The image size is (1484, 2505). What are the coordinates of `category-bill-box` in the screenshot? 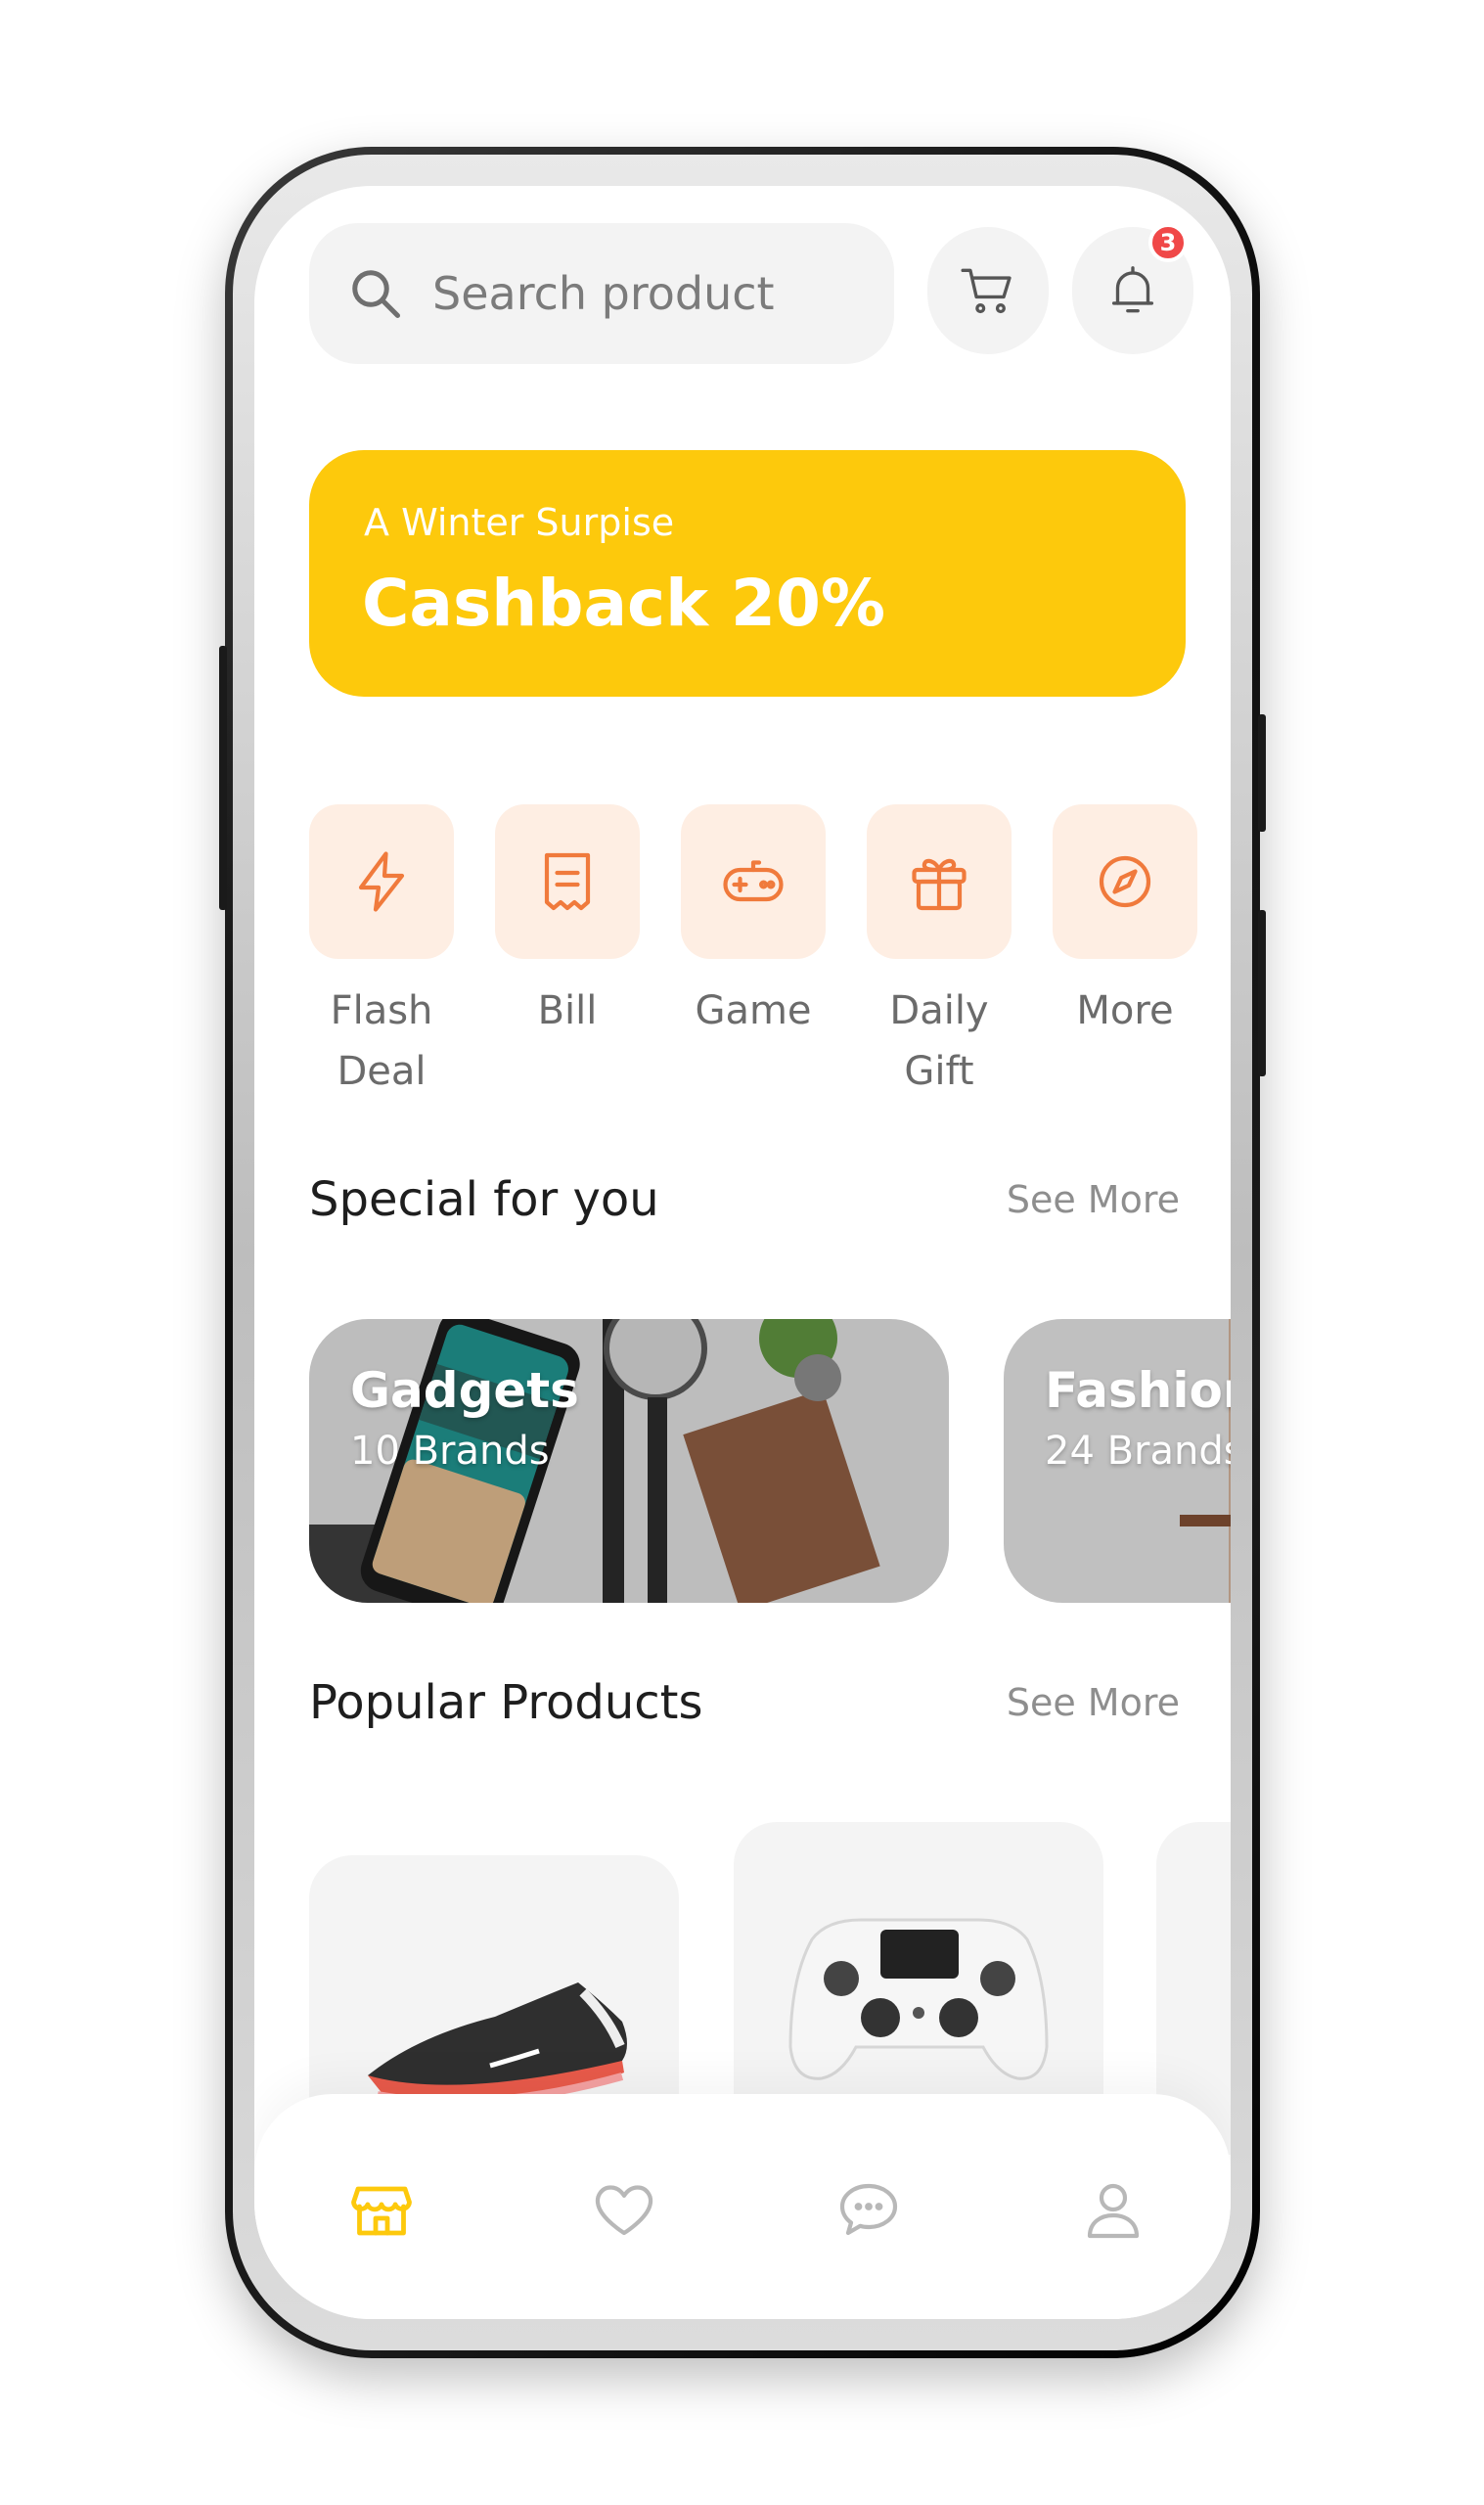 It's located at (567, 881).